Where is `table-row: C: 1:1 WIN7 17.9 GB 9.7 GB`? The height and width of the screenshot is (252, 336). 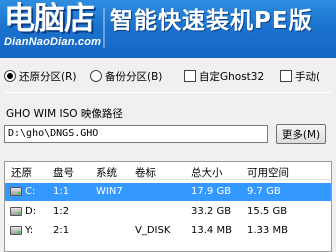 table-row: C: 1:1 WIN7 17.9 GB 9.7 GB is located at coordinates (168, 192).